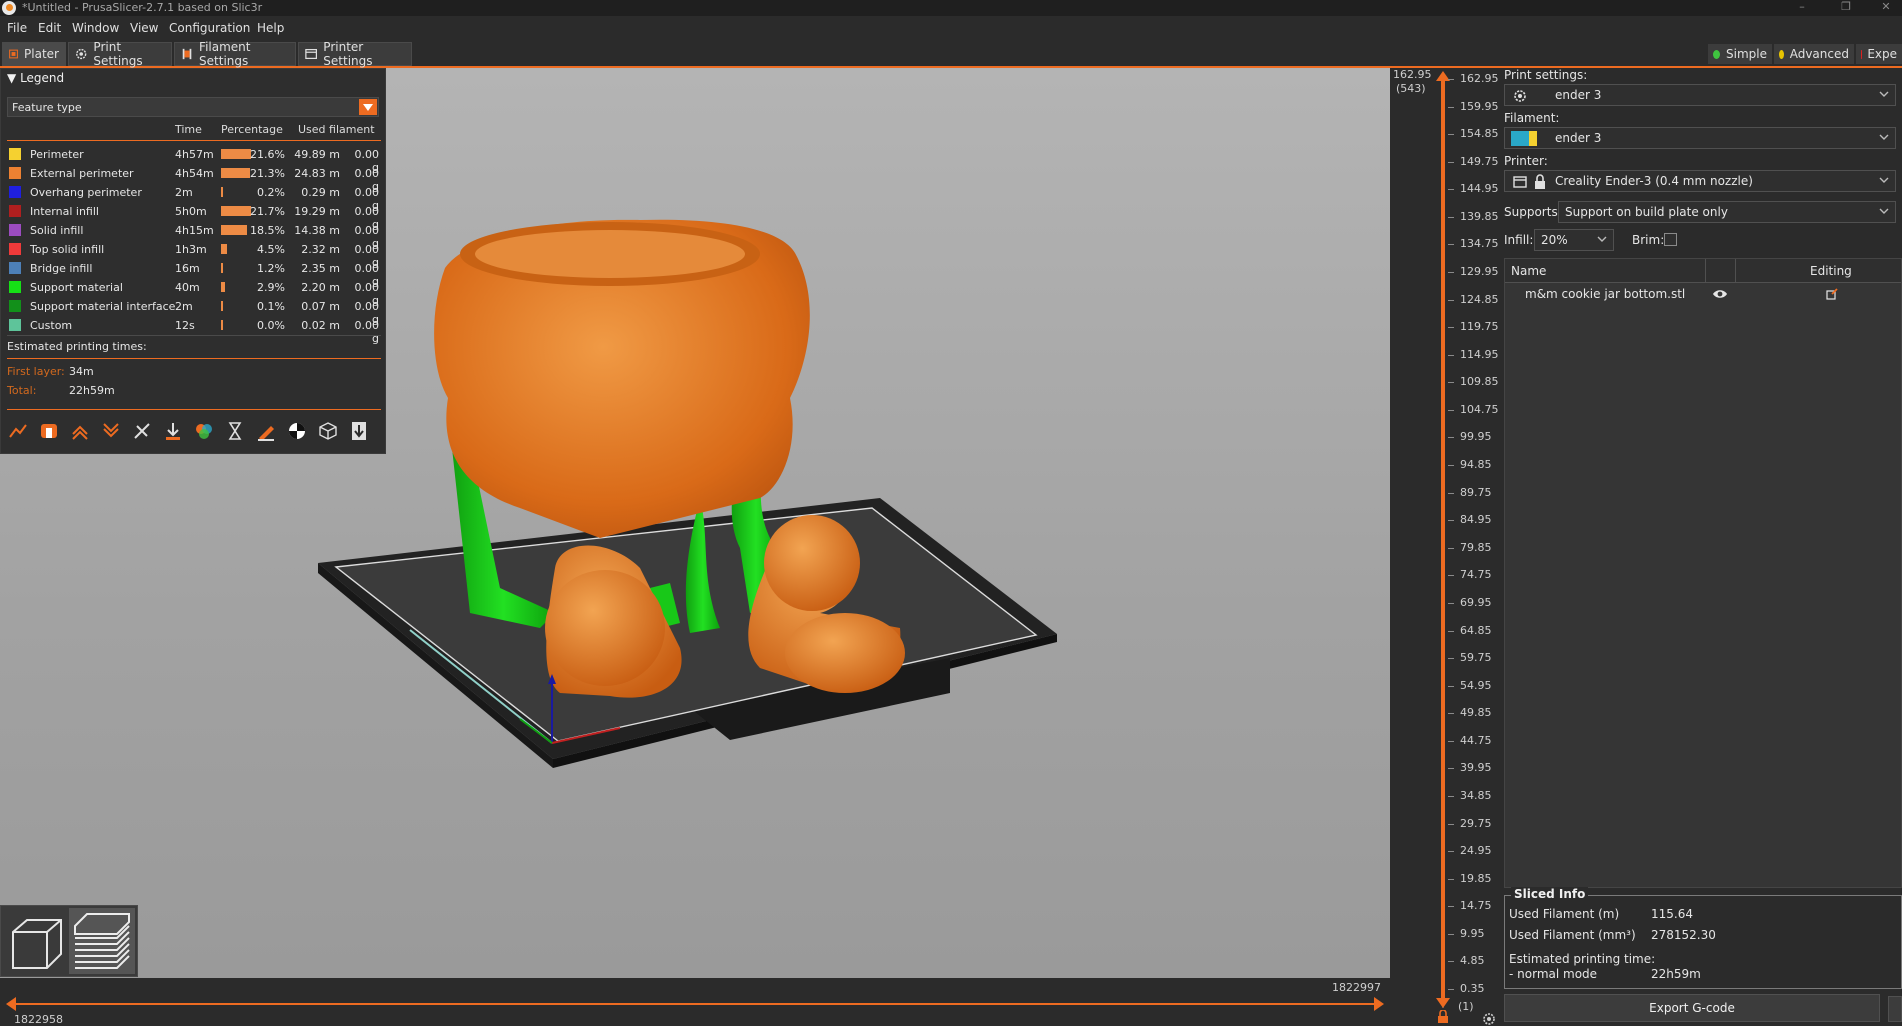 The width and height of the screenshot is (1902, 1026). What do you see at coordinates (348, 54) in the screenshot?
I see `tab-printer-settings-label: Printer Settings` at bounding box center [348, 54].